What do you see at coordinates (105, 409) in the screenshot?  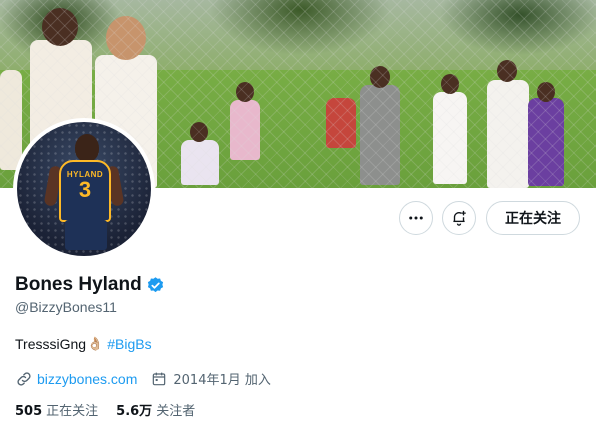 I see `profile-stats: 505 正在关注 5.6万 关注者` at bounding box center [105, 409].